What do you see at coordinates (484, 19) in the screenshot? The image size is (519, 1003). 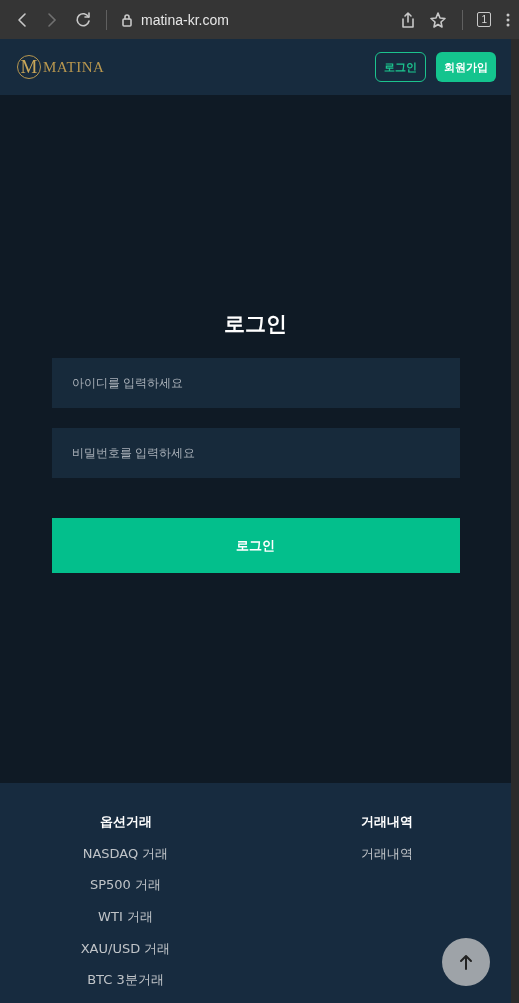 I see `tab-count: 1` at bounding box center [484, 19].